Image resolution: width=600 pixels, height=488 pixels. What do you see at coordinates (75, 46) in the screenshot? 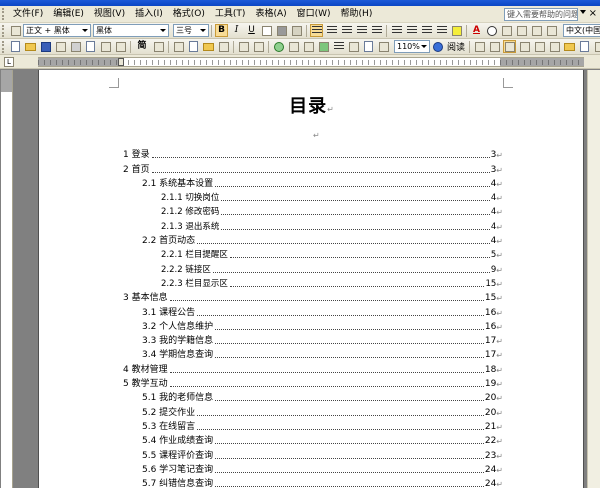
I see `print-icon` at bounding box center [75, 46].